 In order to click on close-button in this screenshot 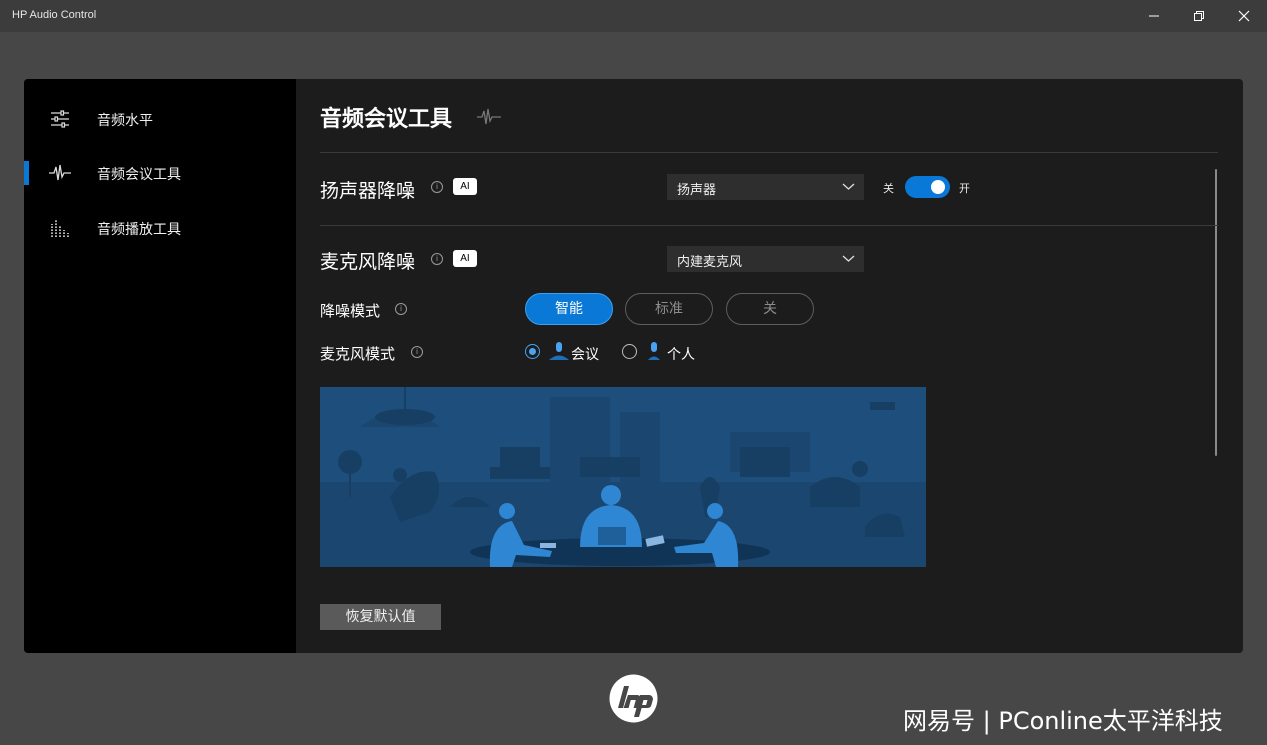, I will do `click(1244, 16)`.